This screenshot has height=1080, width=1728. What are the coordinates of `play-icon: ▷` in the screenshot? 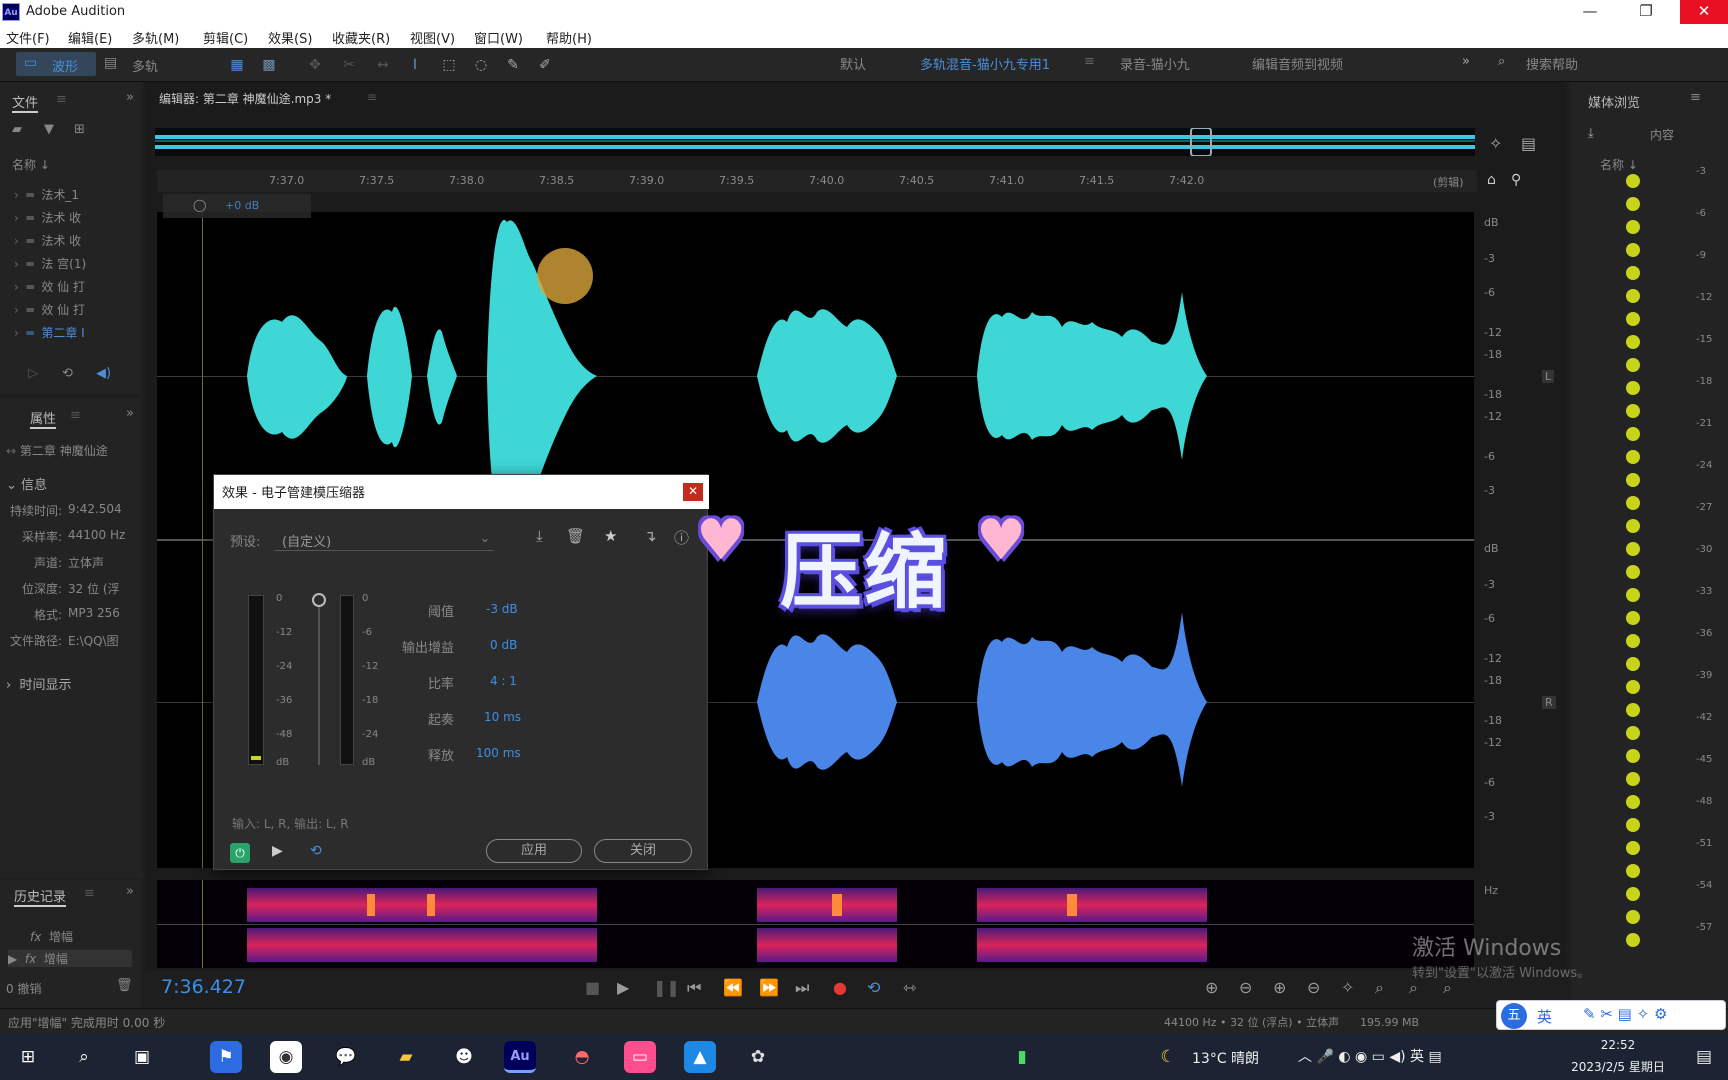 It's located at (33, 373).